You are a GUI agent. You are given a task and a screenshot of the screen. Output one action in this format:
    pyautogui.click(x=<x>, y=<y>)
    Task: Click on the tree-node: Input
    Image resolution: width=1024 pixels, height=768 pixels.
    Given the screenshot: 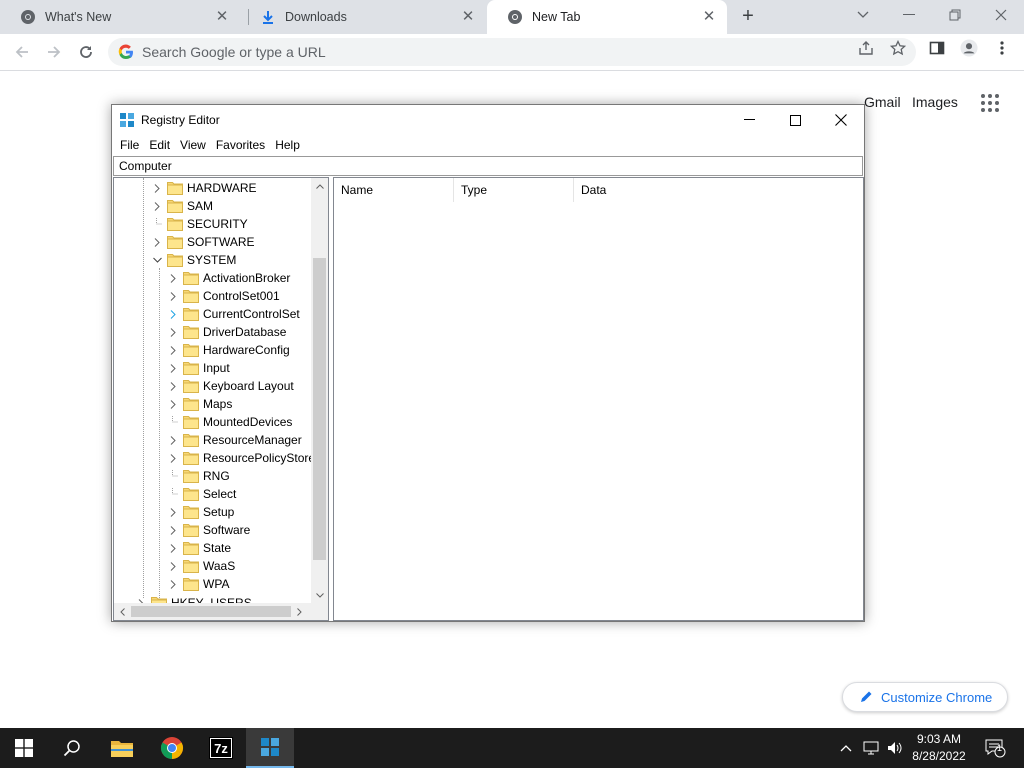 What is the action you would take?
    pyautogui.click(x=198, y=368)
    